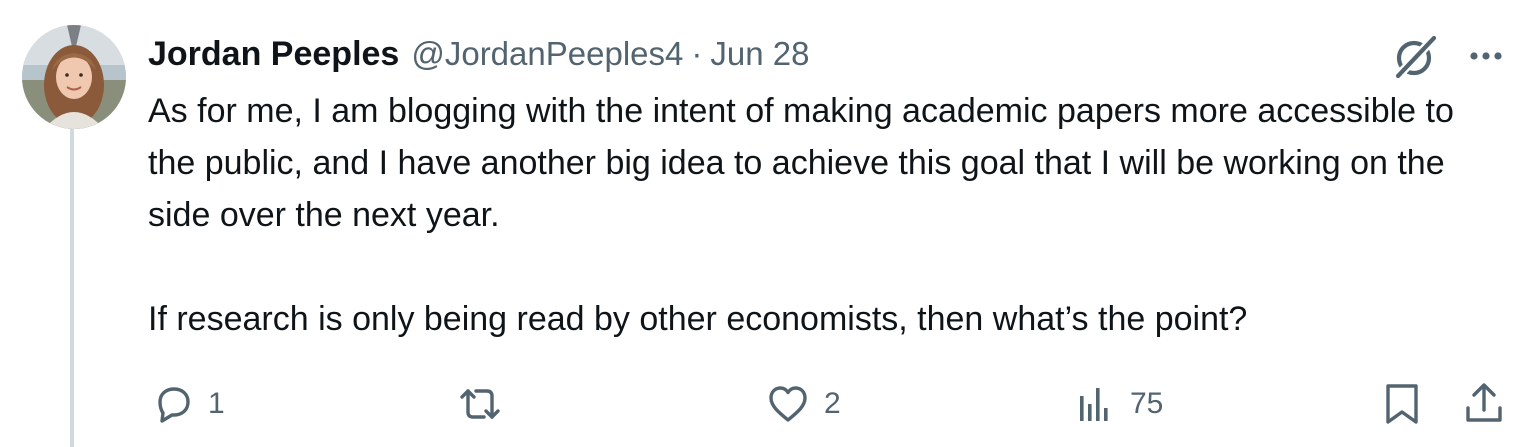 The image size is (1532, 447). What do you see at coordinates (1448, 56) in the screenshot?
I see `tweet-top-actions` at bounding box center [1448, 56].